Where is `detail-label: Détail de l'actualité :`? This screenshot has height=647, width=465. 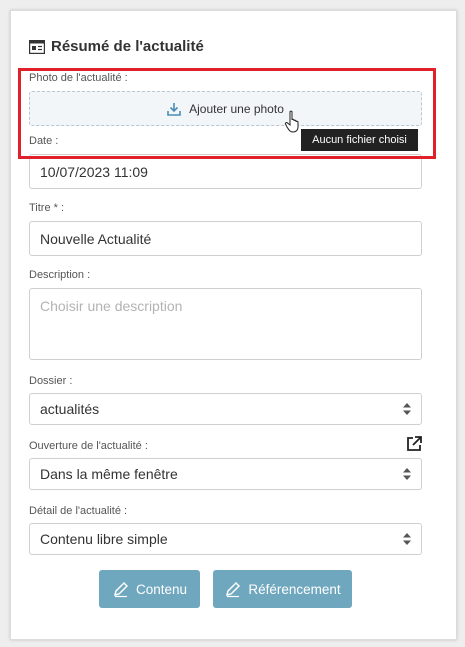 detail-label: Détail de l'actualité : is located at coordinates (78, 511).